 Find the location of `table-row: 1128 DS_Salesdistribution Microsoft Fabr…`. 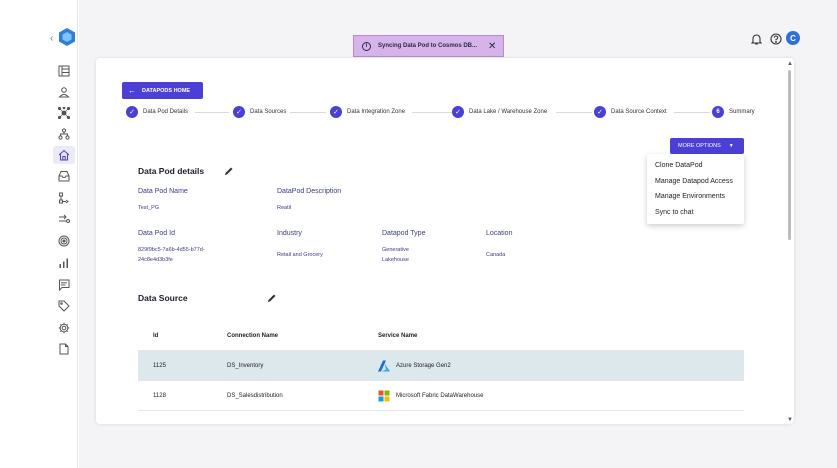

table-row: 1128 DS_Salesdistribution Microsoft Fabr… is located at coordinates (441, 396).